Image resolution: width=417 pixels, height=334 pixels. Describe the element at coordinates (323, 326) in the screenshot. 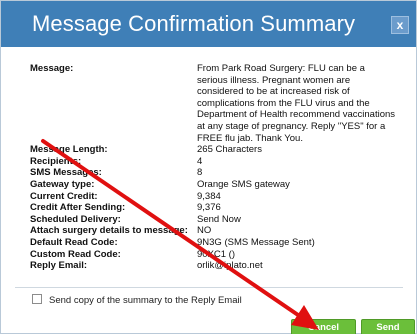

I see `cancel-button: Cancel` at that location.